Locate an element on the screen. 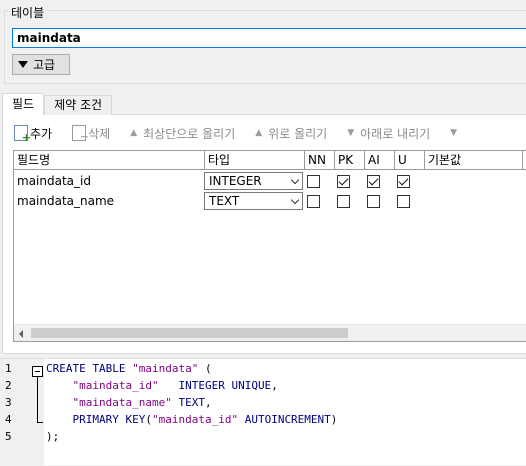 The width and height of the screenshot is (526, 466). advanced-button: 고급 is located at coordinates (41, 64).